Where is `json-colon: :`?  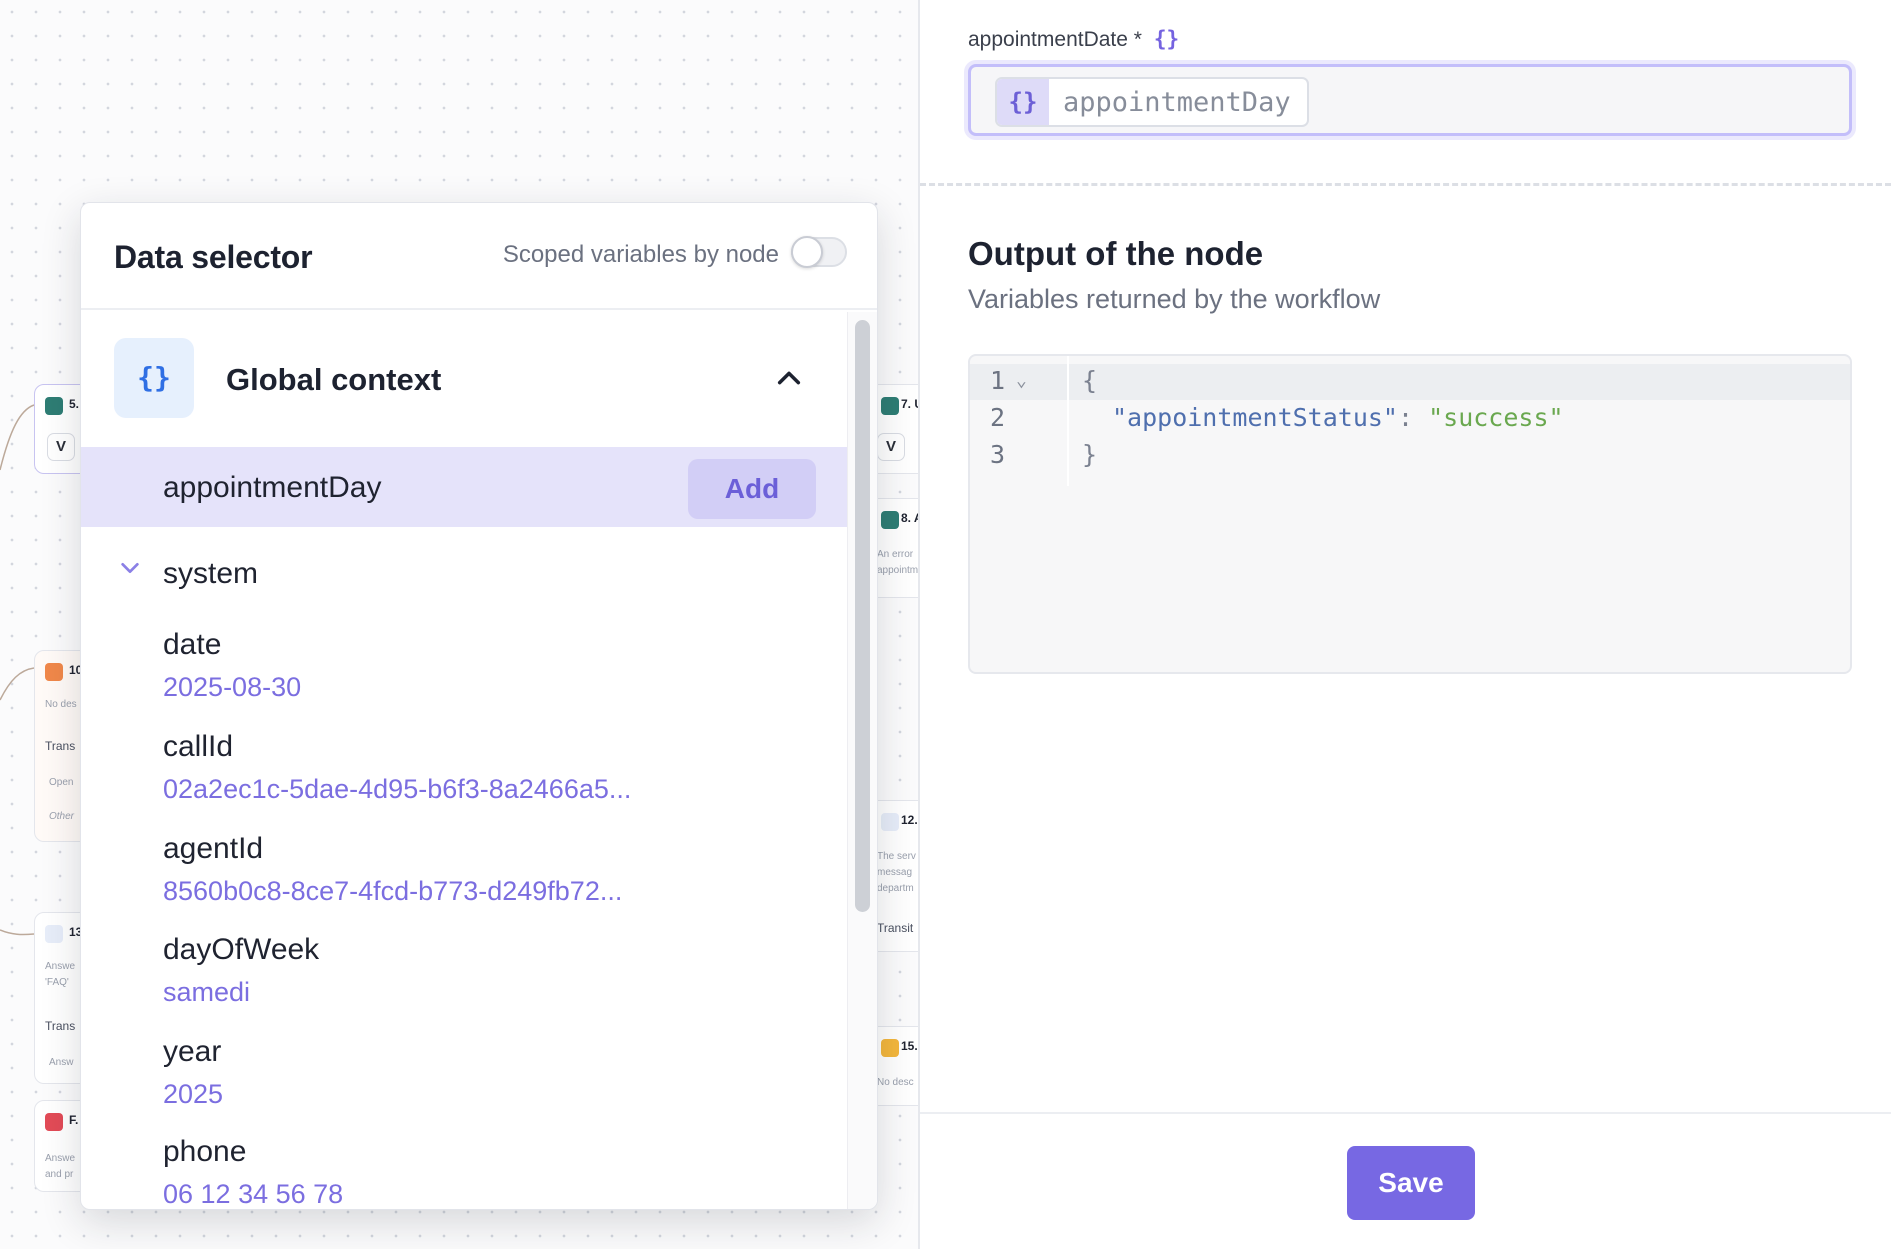 json-colon: : is located at coordinates (1413, 417).